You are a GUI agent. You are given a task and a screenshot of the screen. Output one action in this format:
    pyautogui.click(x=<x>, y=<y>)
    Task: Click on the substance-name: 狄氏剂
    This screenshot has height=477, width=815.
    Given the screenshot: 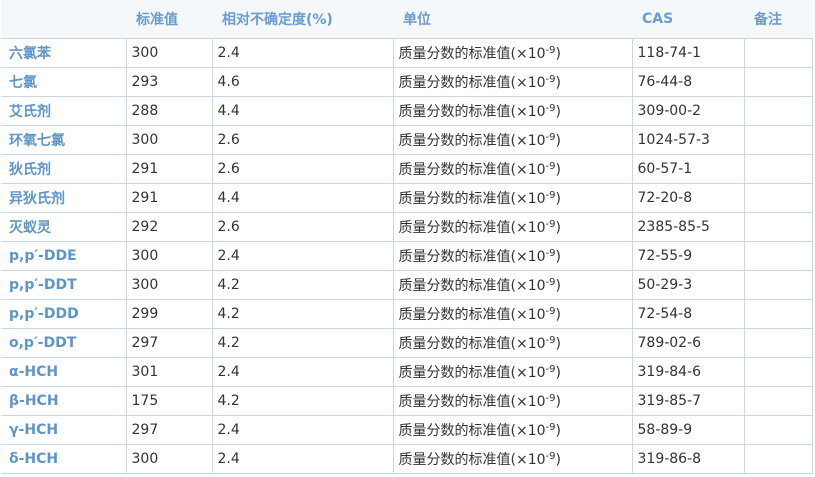 What is the action you would take?
    pyautogui.click(x=64, y=169)
    